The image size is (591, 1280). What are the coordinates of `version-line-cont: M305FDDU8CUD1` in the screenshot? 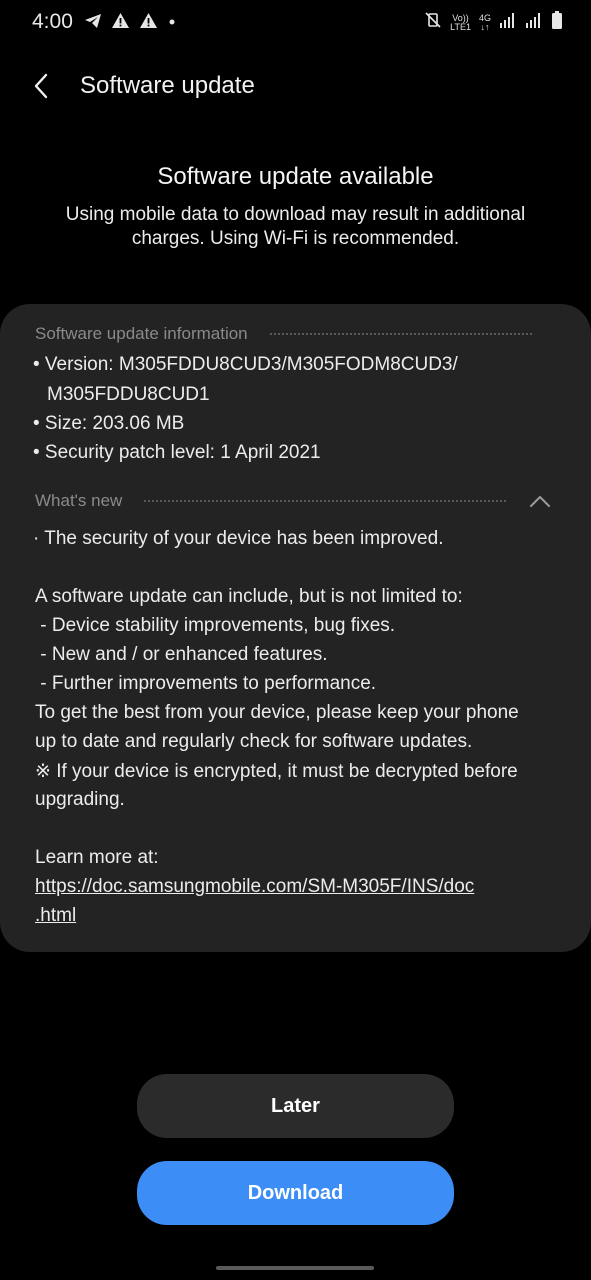 It's located at (128, 394).